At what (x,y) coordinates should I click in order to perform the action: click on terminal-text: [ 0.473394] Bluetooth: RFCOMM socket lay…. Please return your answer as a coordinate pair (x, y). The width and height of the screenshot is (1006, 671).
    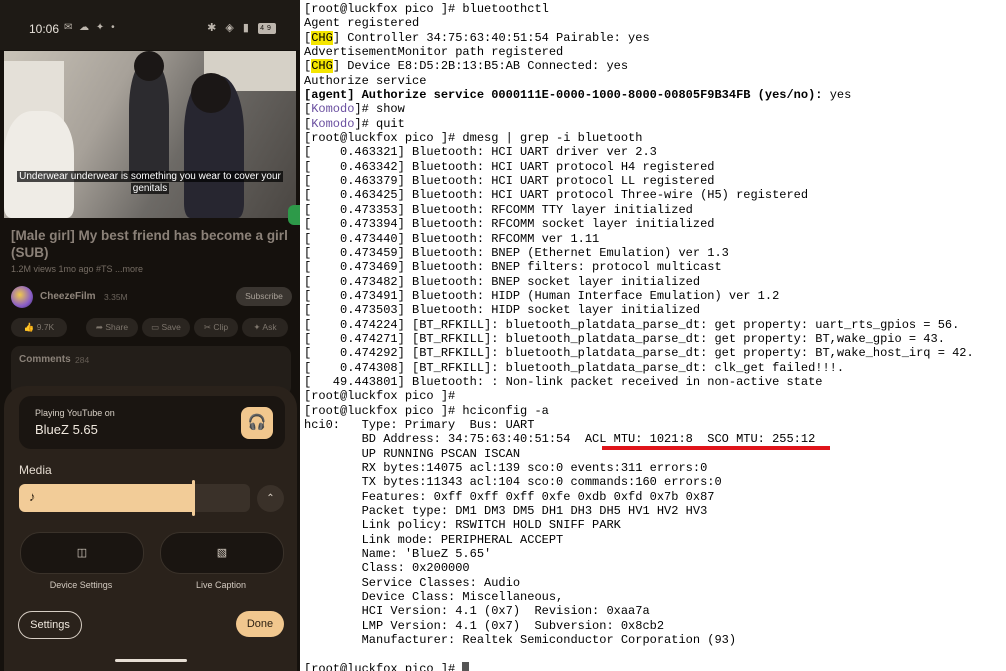
    Looking at the image, I should click on (509, 224).